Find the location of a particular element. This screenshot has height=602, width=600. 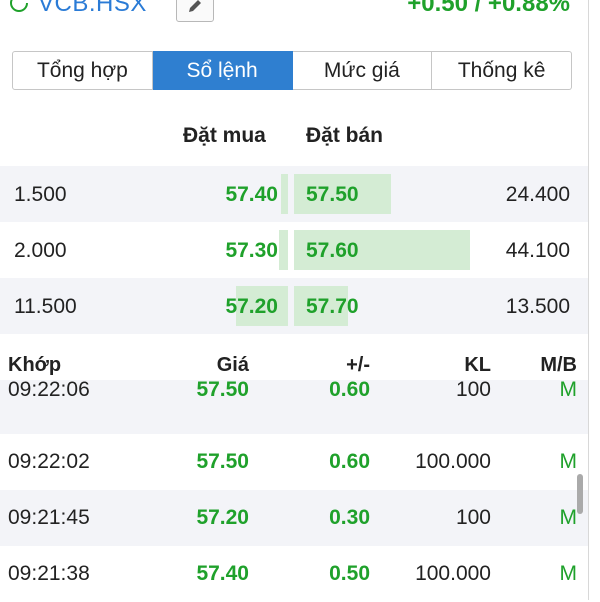

pencil-icon is located at coordinates (195, 6).